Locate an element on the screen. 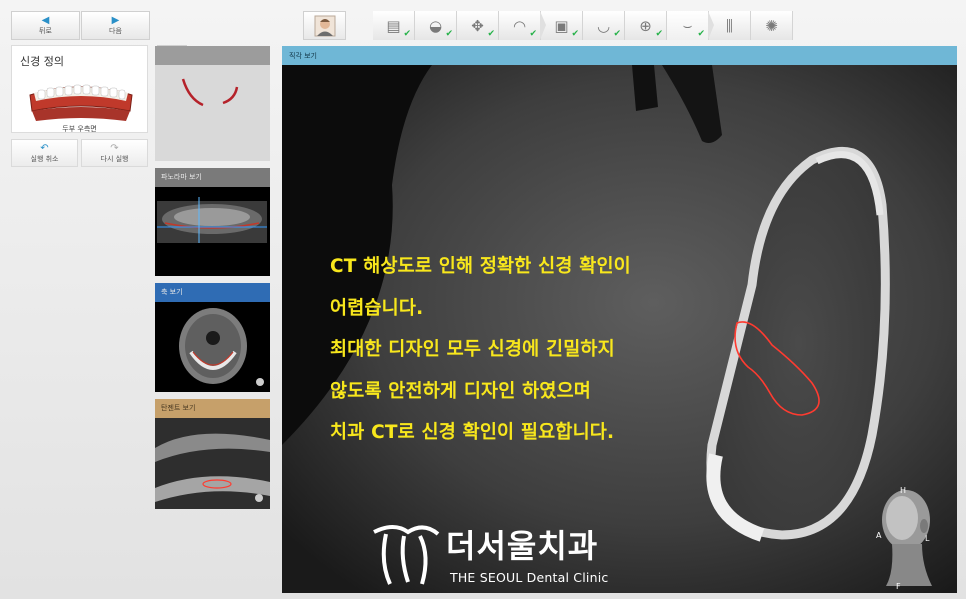 The height and width of the screenshot is (599, 966). nerve-definition-icon: ⌣ is located at coordinates (687, 25).